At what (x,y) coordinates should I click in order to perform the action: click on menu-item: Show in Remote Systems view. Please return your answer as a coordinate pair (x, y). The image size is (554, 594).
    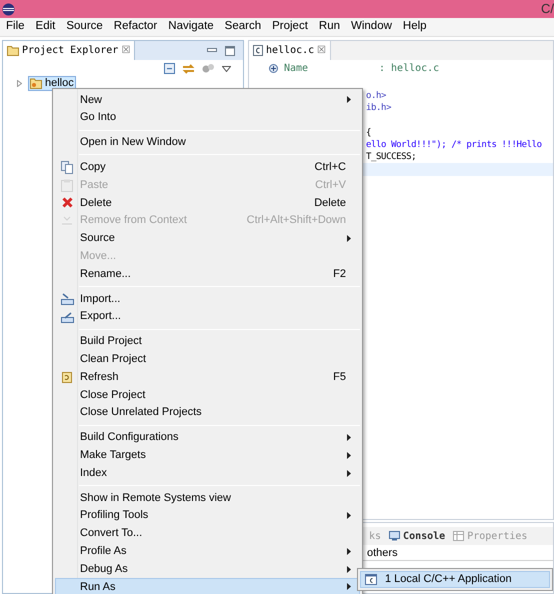
    Looking at the image, I should click on (207, 497).